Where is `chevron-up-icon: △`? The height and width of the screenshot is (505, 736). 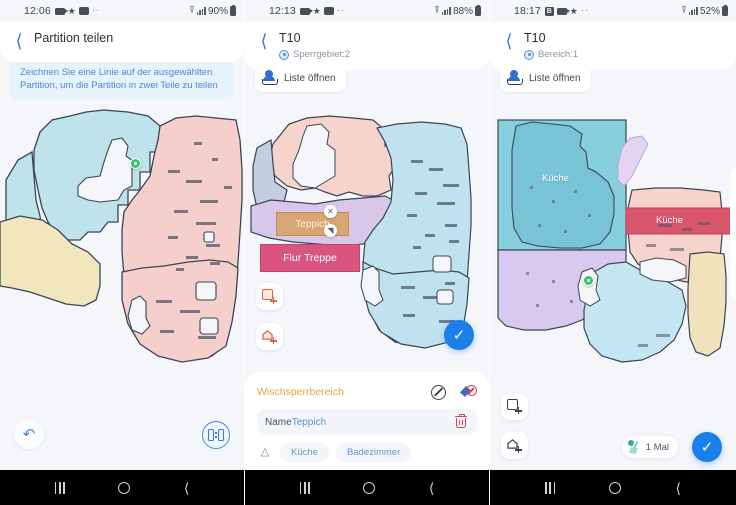
chevron-up-icon: △ is located at coordinates (265, 453).